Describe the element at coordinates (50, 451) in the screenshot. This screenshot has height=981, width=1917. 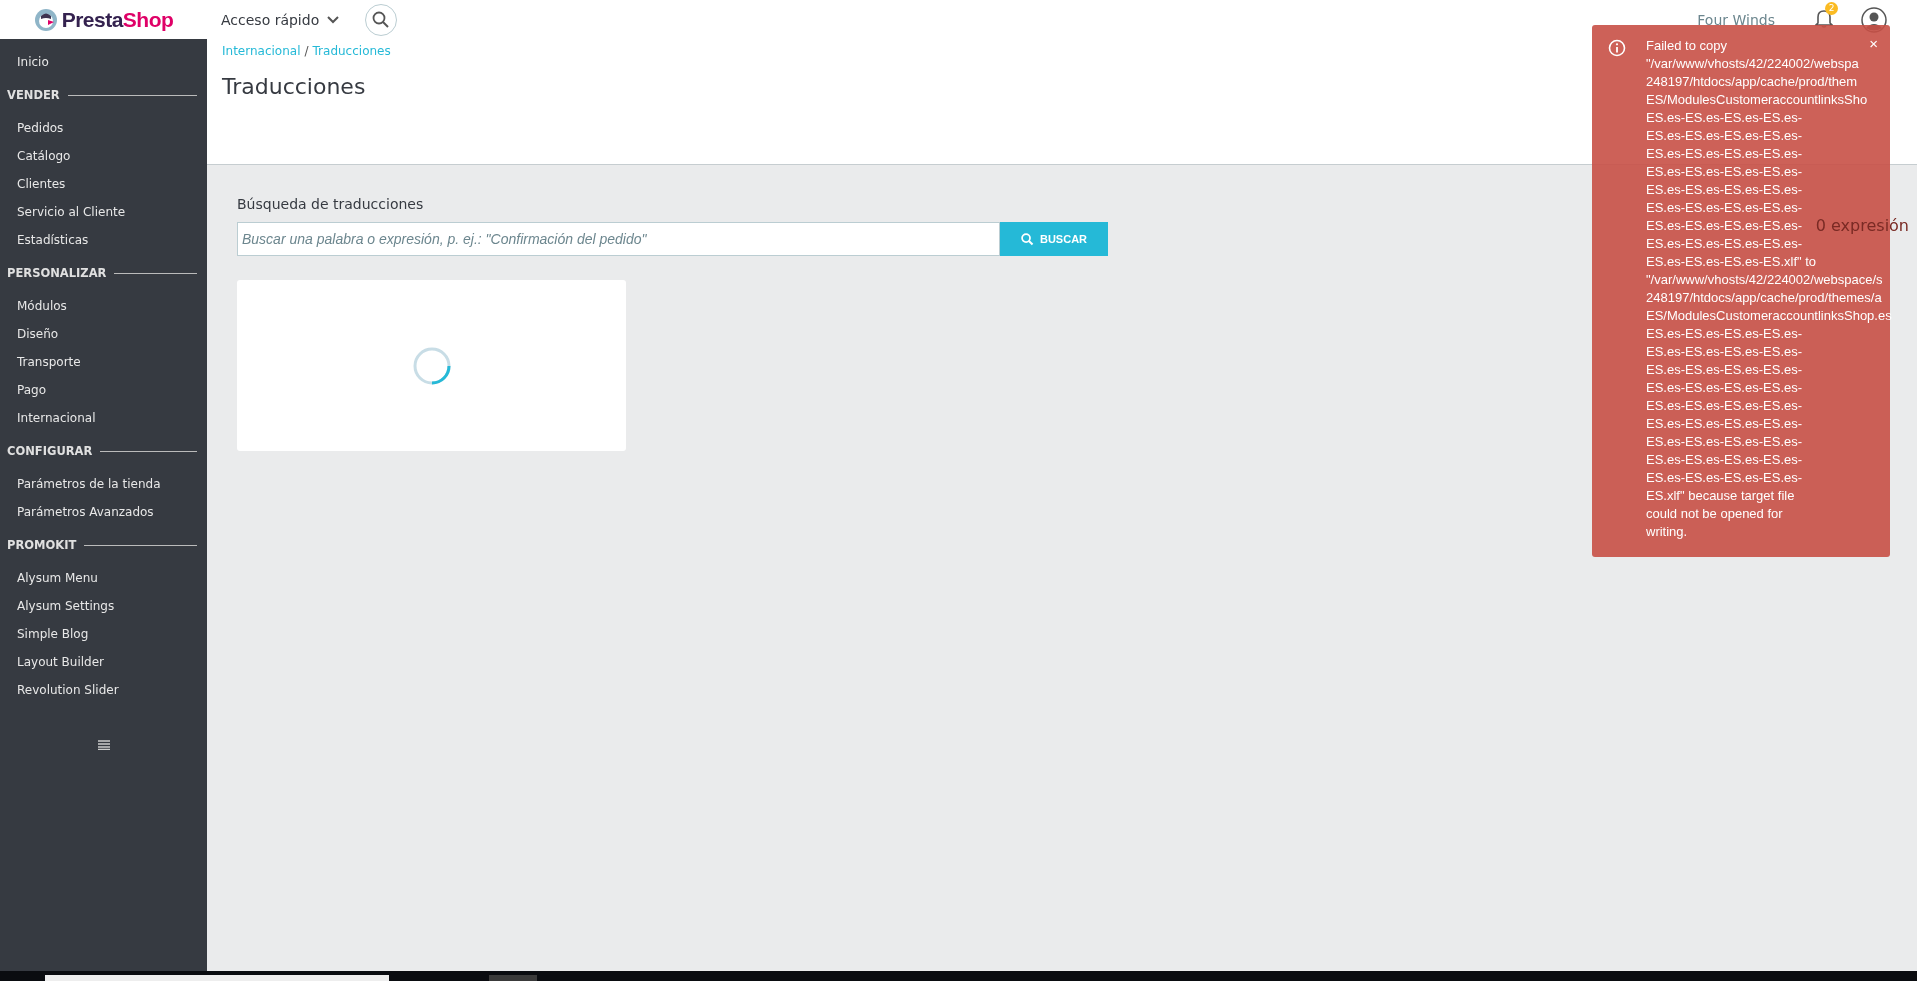
I see `section-heading: CONFIGURAR` at that location.